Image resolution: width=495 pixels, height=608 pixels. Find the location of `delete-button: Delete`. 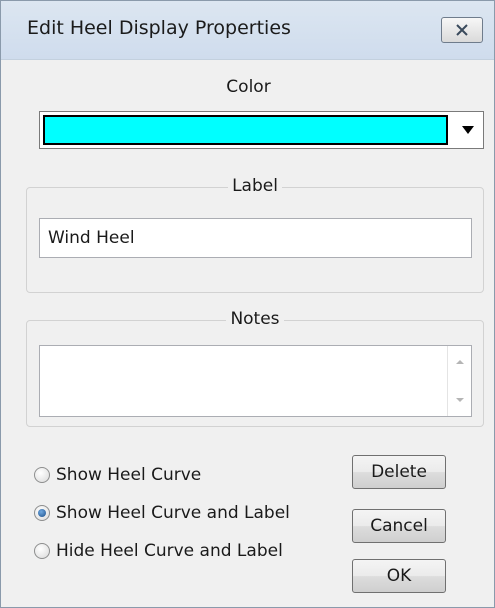

delete-button: Delete is located at coordinates (399, 472).